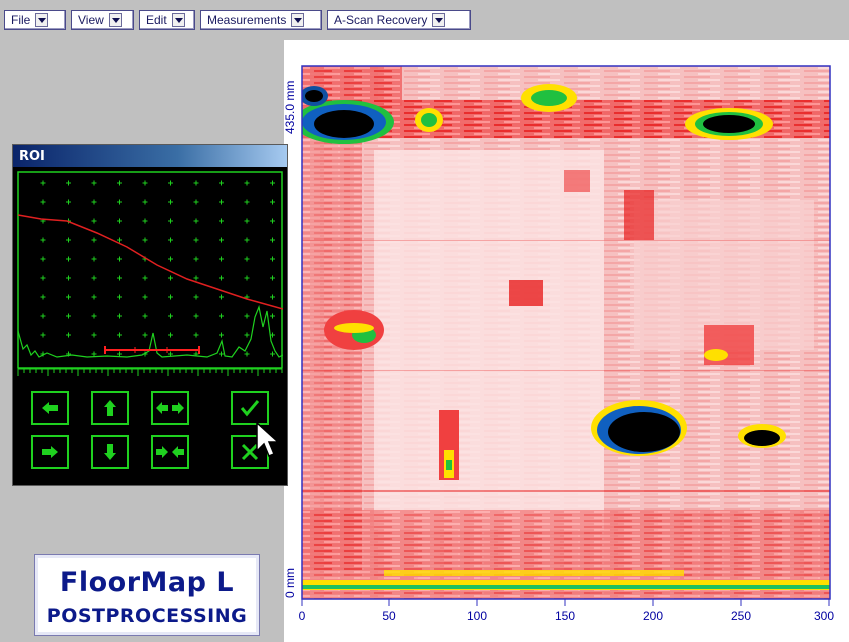 Image resolution: width=849 pixels, height=642 pixels. Describe the element at coordinates (156, 20) in the screenshot. I see `menu-edit-label: Edit` at that location.